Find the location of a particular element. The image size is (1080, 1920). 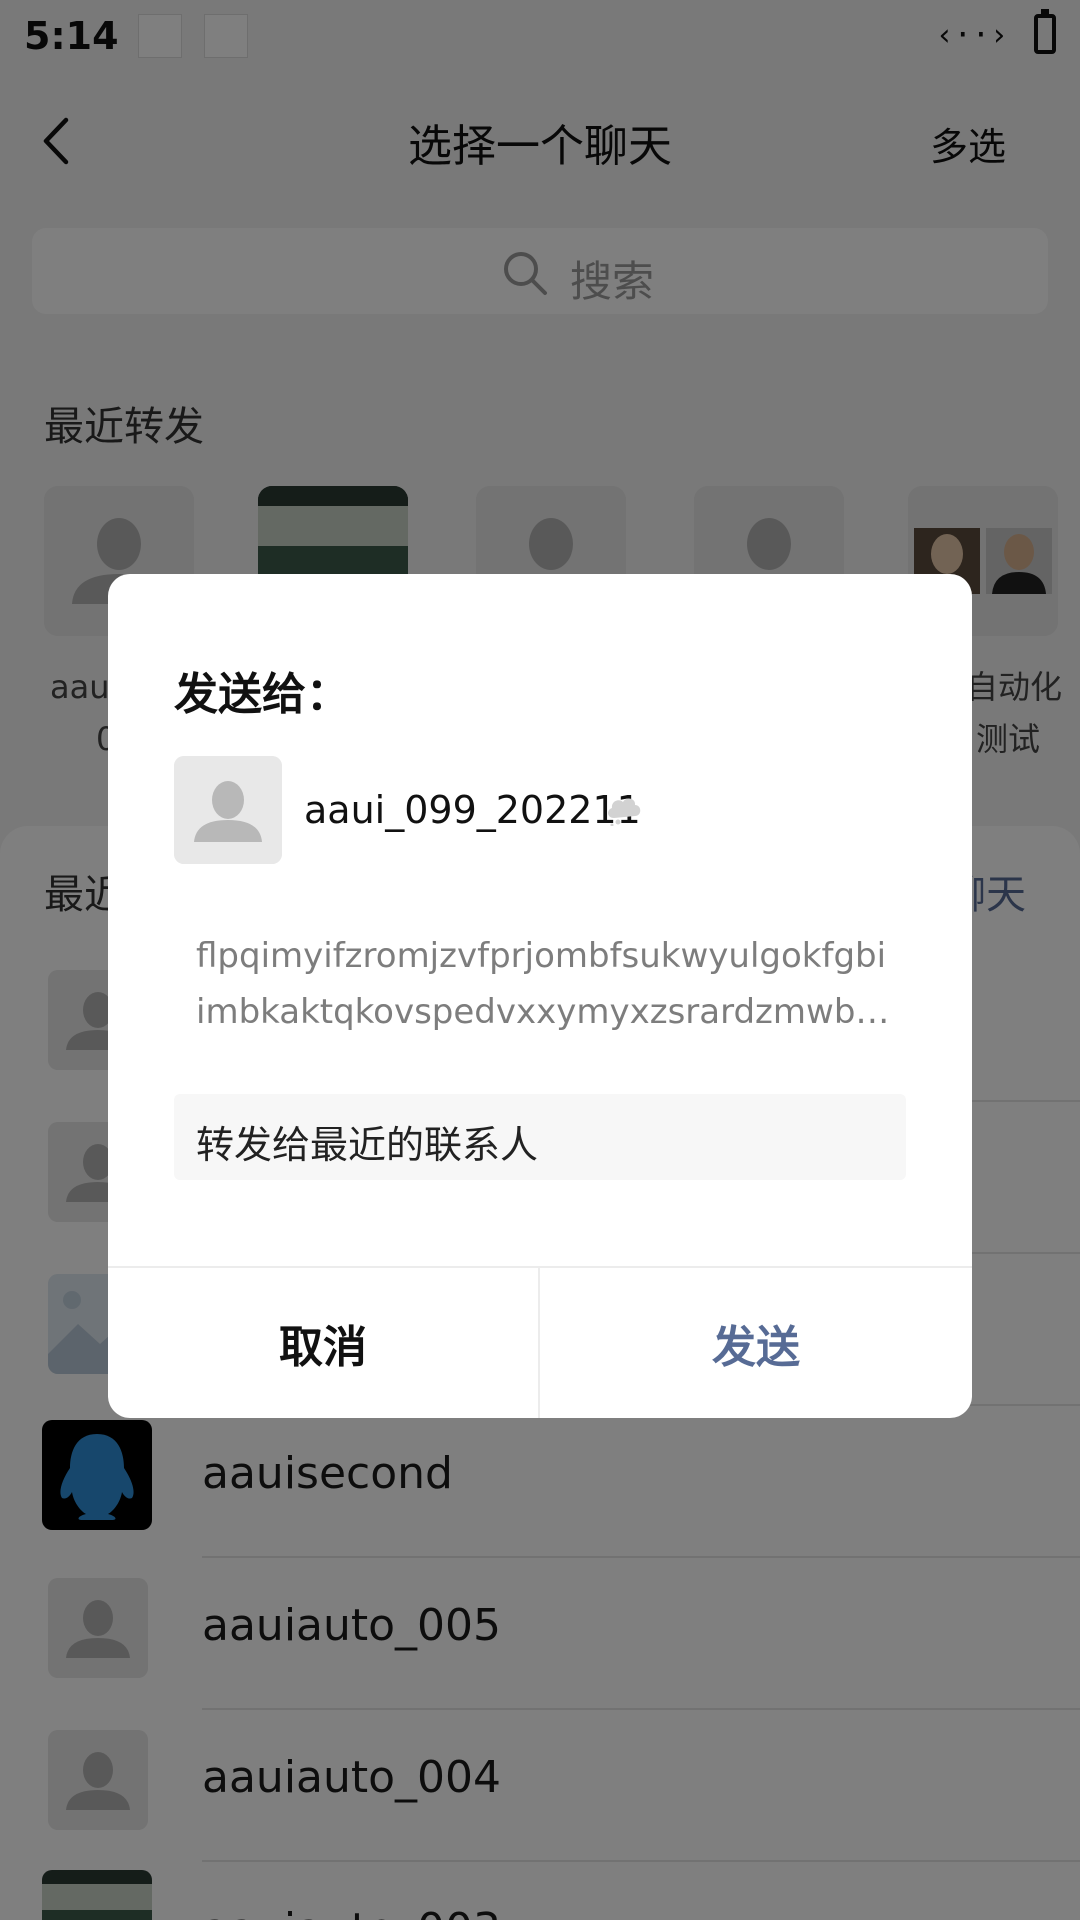

dialog-footer: 取消 发送 is located at coordinates (540, 1342).